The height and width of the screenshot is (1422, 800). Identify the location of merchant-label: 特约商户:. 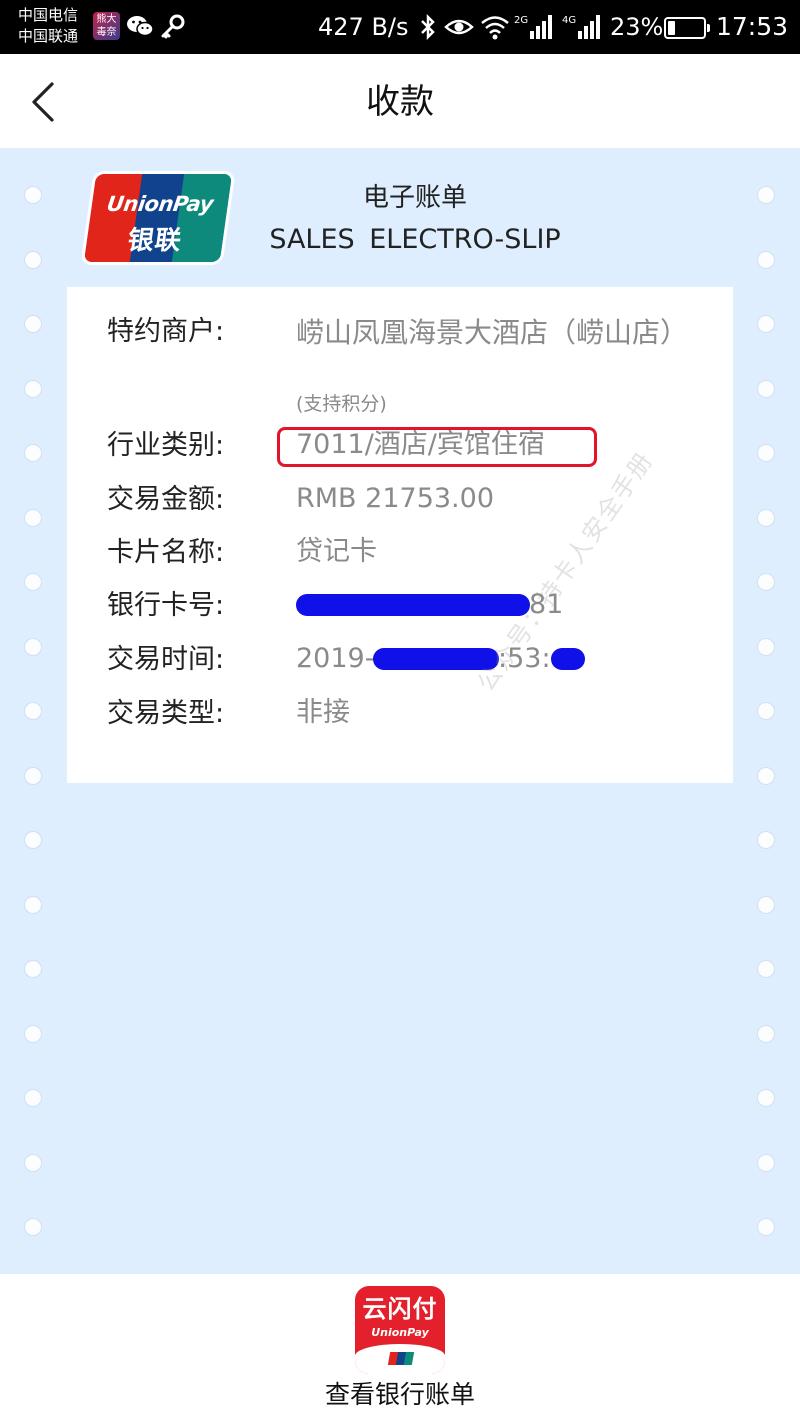
(166, 331).